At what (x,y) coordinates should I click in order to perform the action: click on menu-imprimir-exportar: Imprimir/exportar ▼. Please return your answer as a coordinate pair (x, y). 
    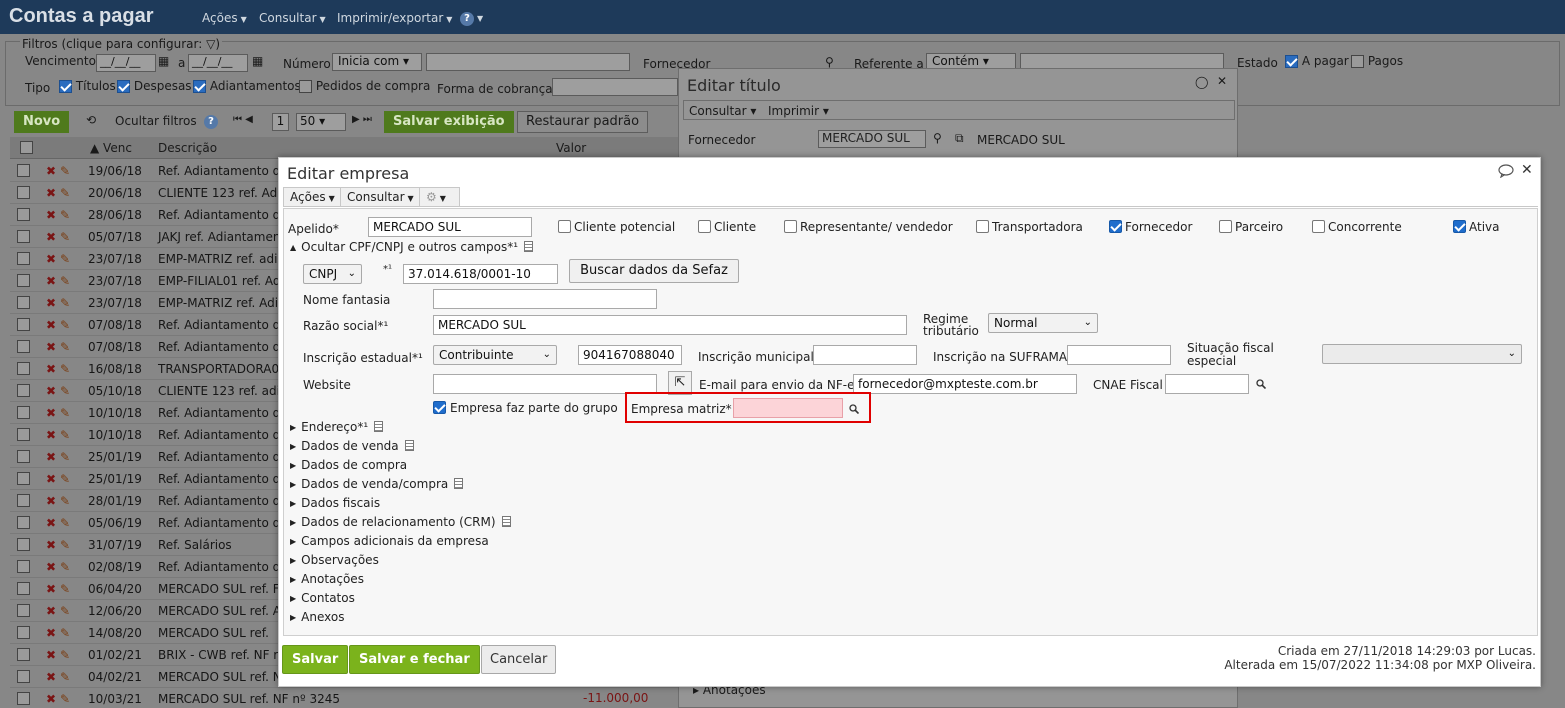
    Looking at the image, I should click on (394, 18).